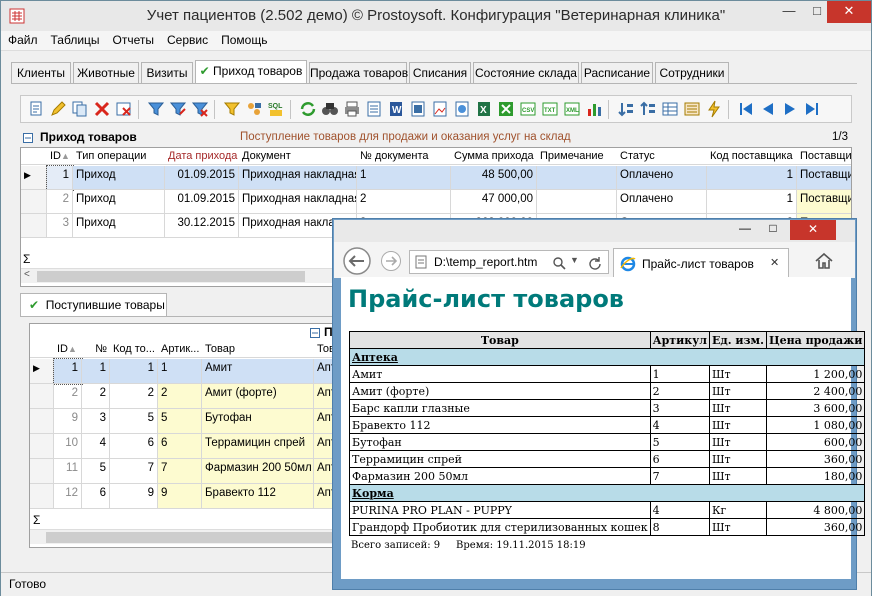  Describe the element at coordinates (440, 72) in the screenshot. I see `tab-writeoffs: Списания` at that location.